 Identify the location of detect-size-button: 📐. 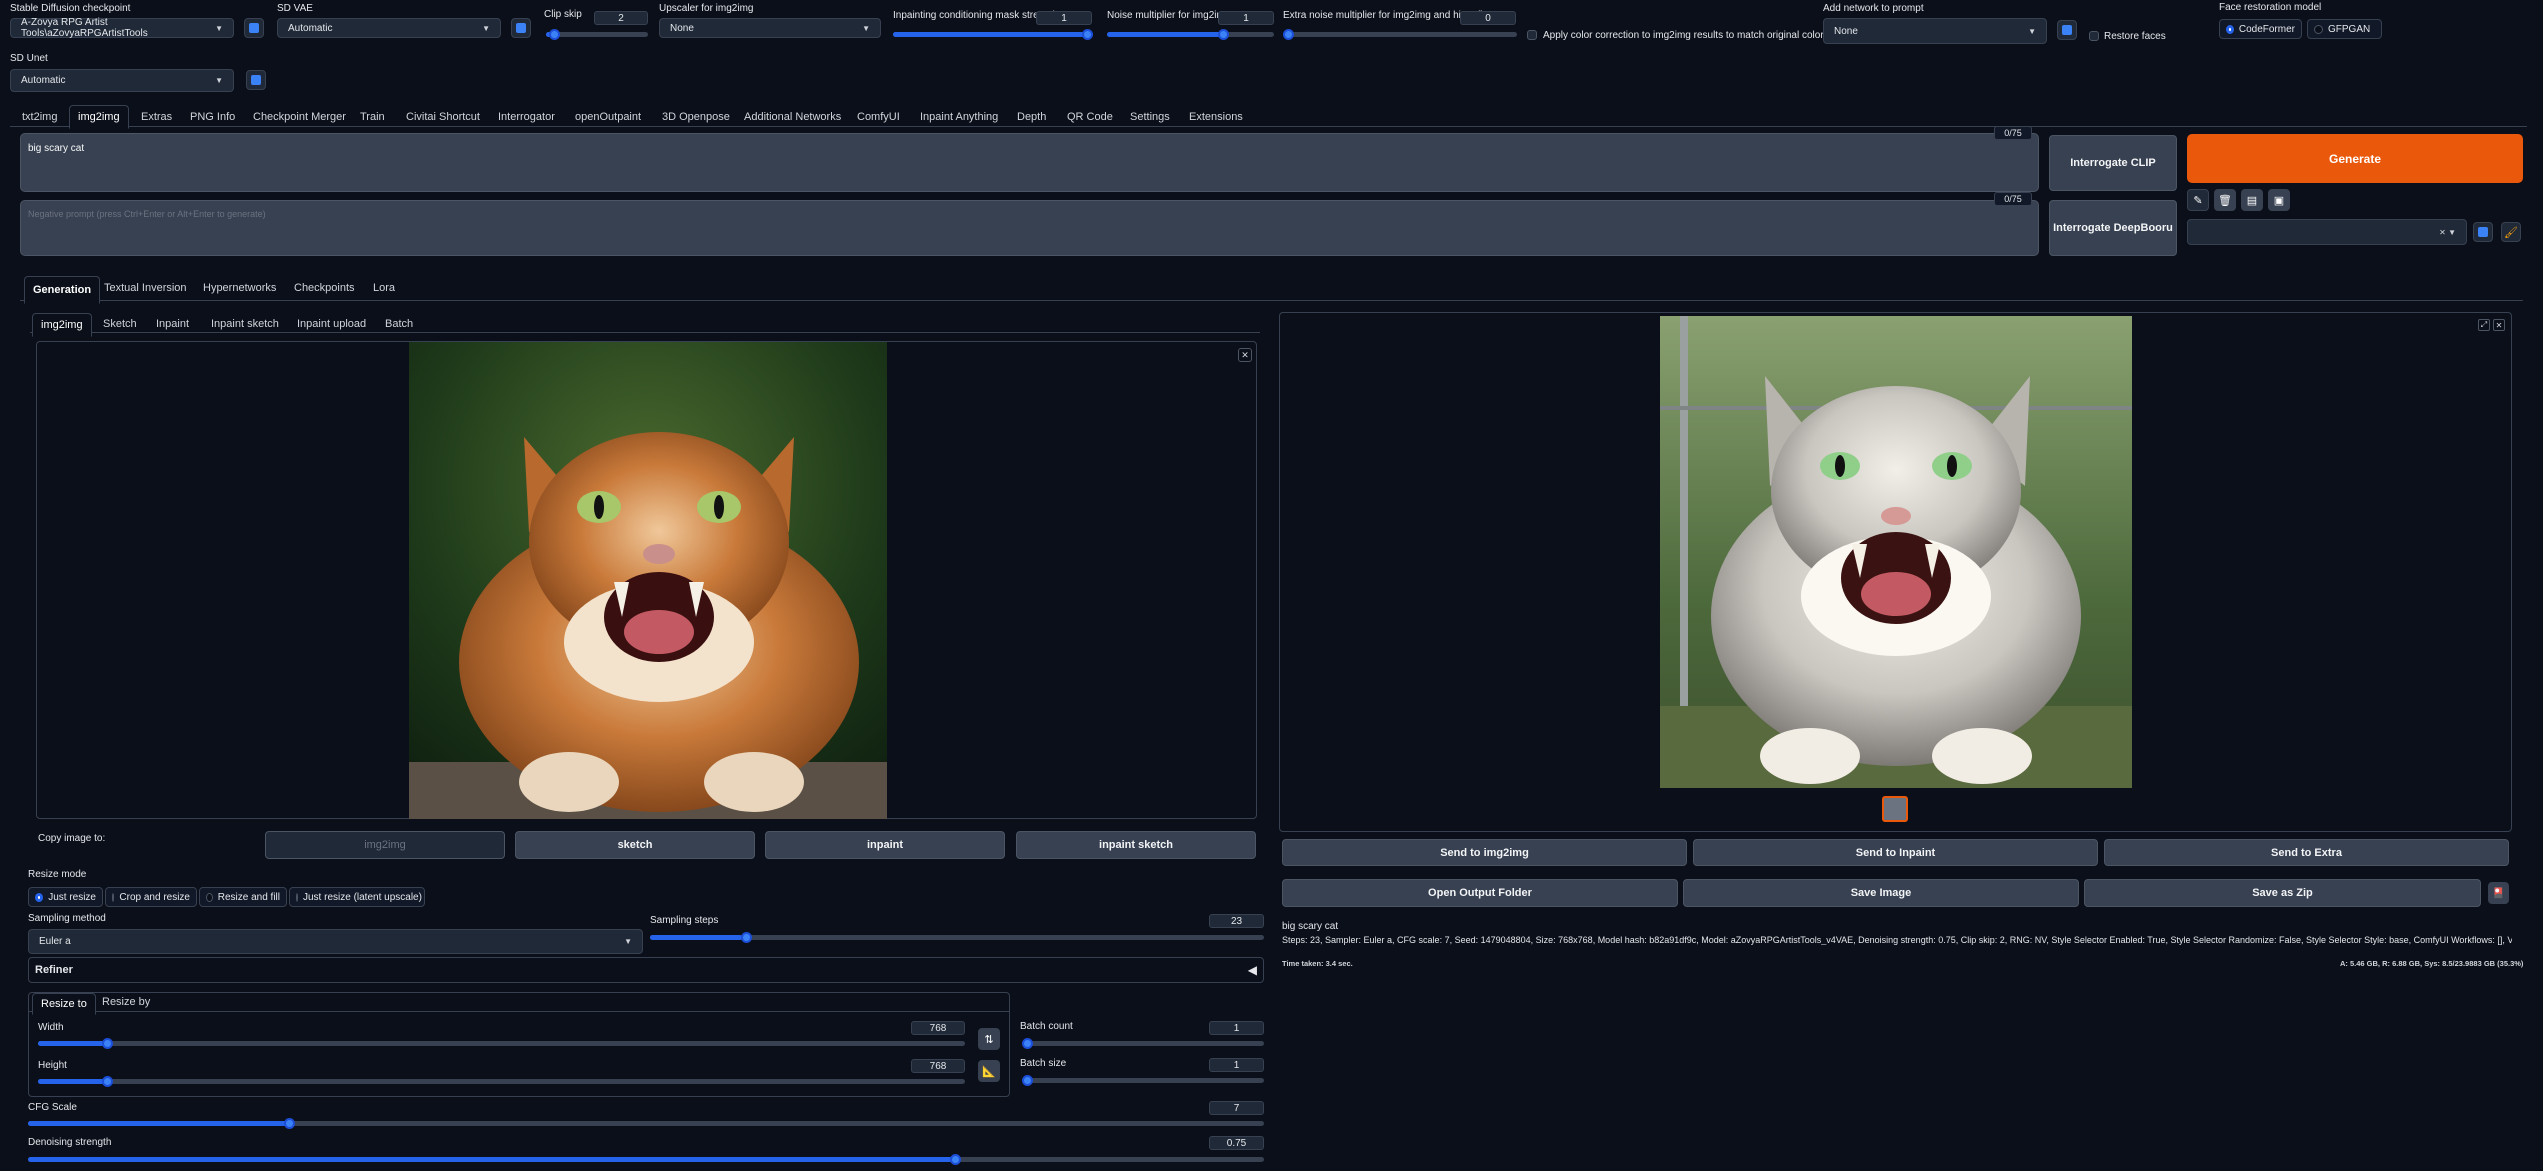
(989, 1071).